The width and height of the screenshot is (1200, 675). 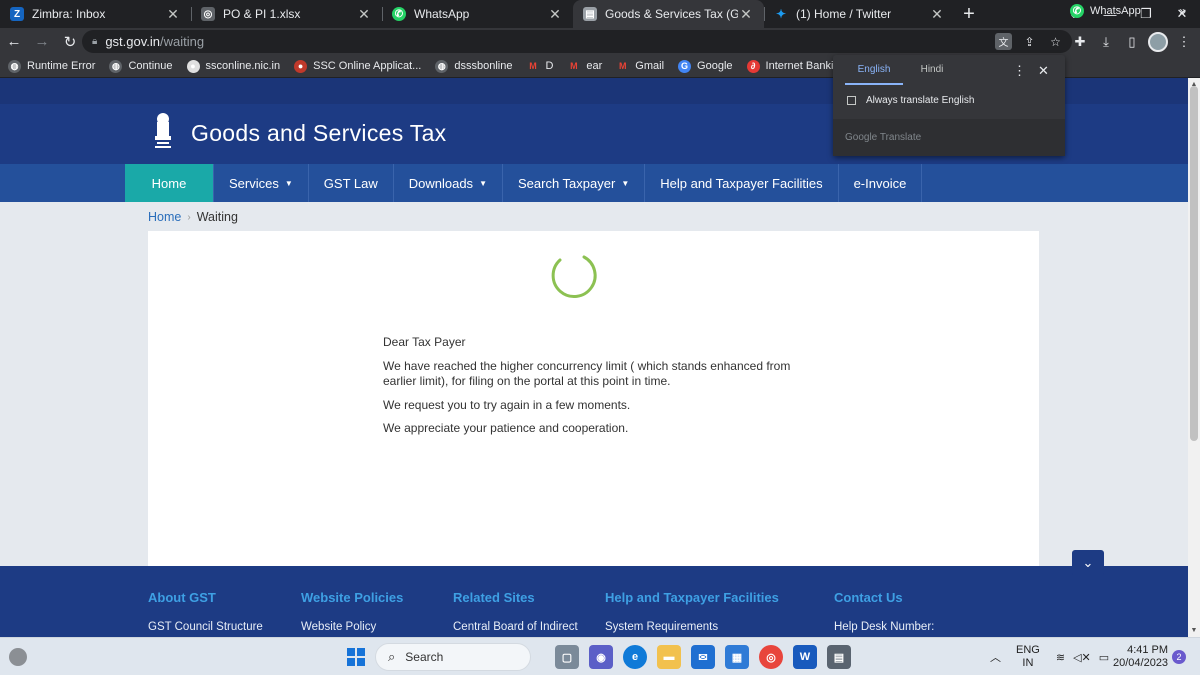 What do you see at coordinates (932, 74) in the screenshot?
I see `translate-tab-hindi: Hindi` at bounding box center [932, 74].